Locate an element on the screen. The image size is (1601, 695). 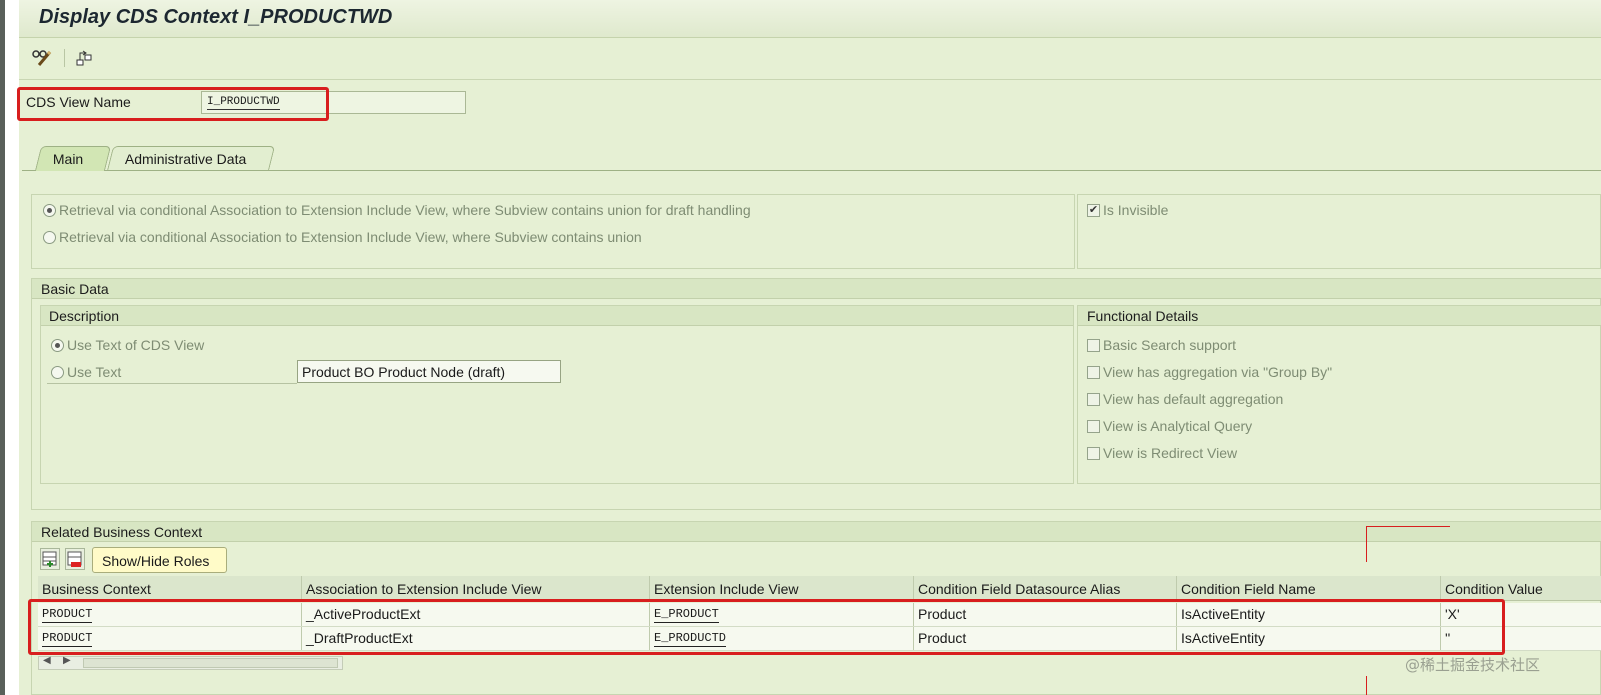
check-icon: ✔ is located at coordinates (1093, 210).